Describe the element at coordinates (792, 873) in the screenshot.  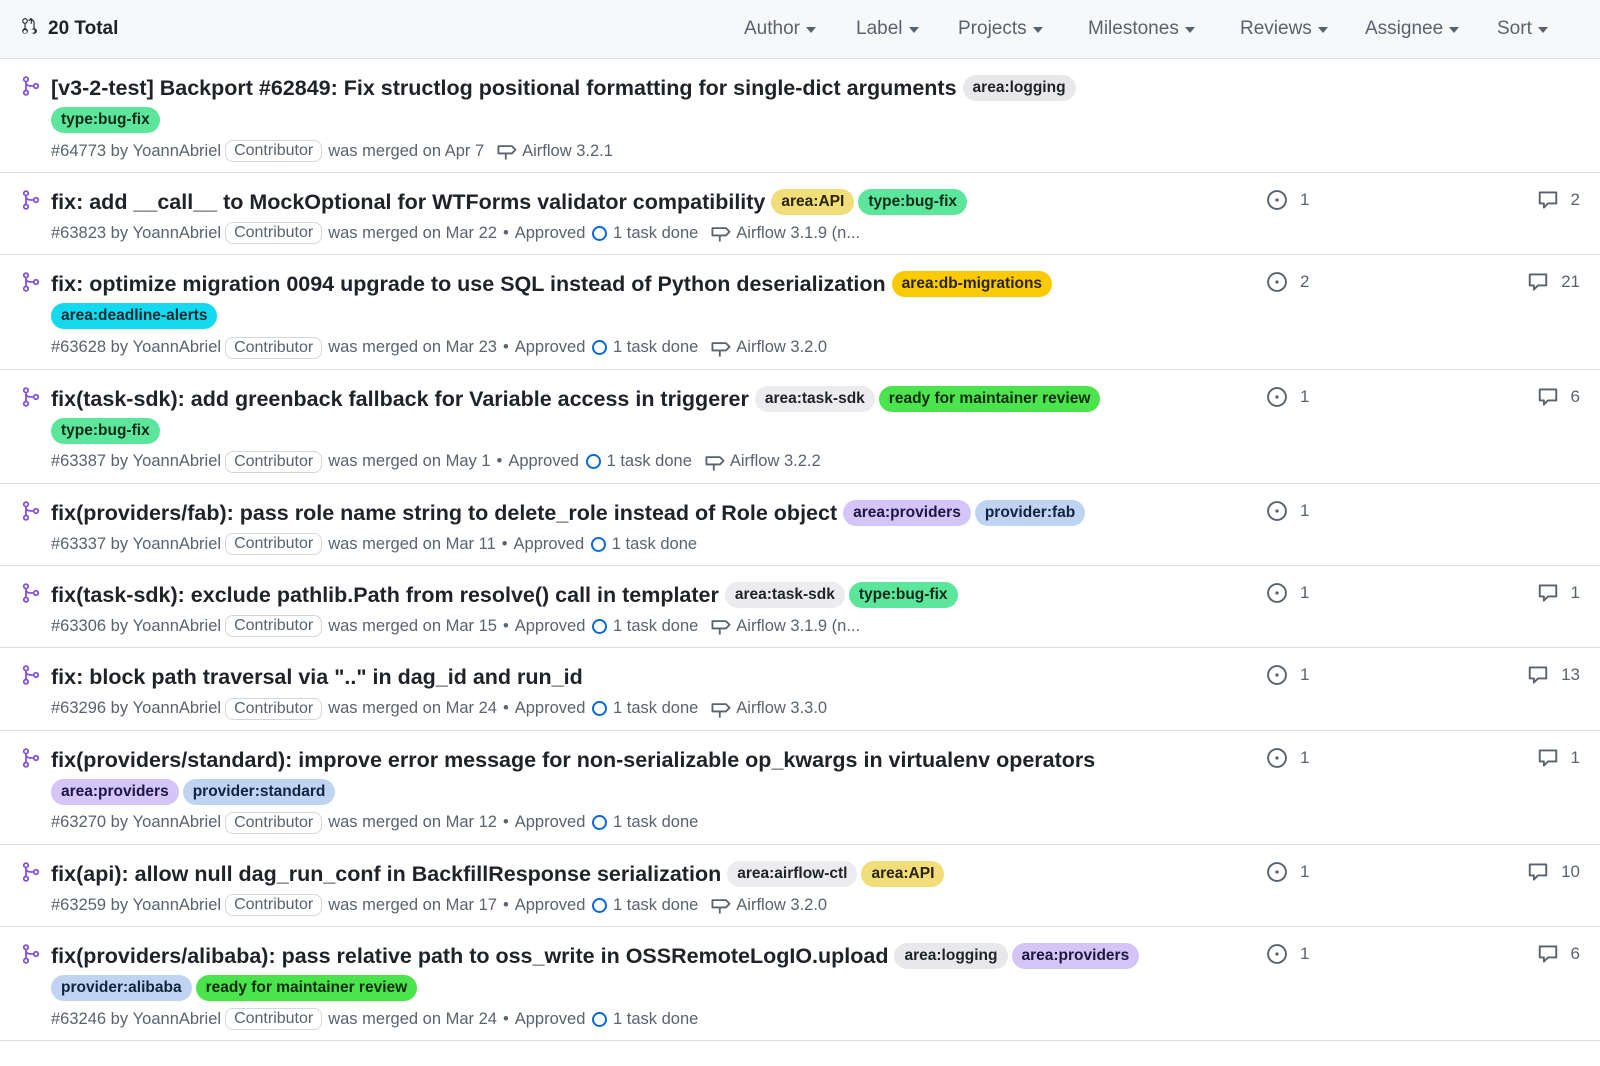
I see `label-badge: area:airflow-ctl` at that location.